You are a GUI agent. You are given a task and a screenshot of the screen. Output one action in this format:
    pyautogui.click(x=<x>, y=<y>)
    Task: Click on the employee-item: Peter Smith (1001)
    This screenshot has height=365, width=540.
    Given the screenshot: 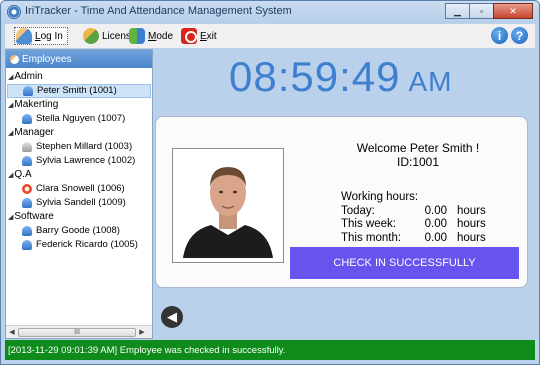 What is the action you would take?
    pyautogui.click(x=79, y=91)
    